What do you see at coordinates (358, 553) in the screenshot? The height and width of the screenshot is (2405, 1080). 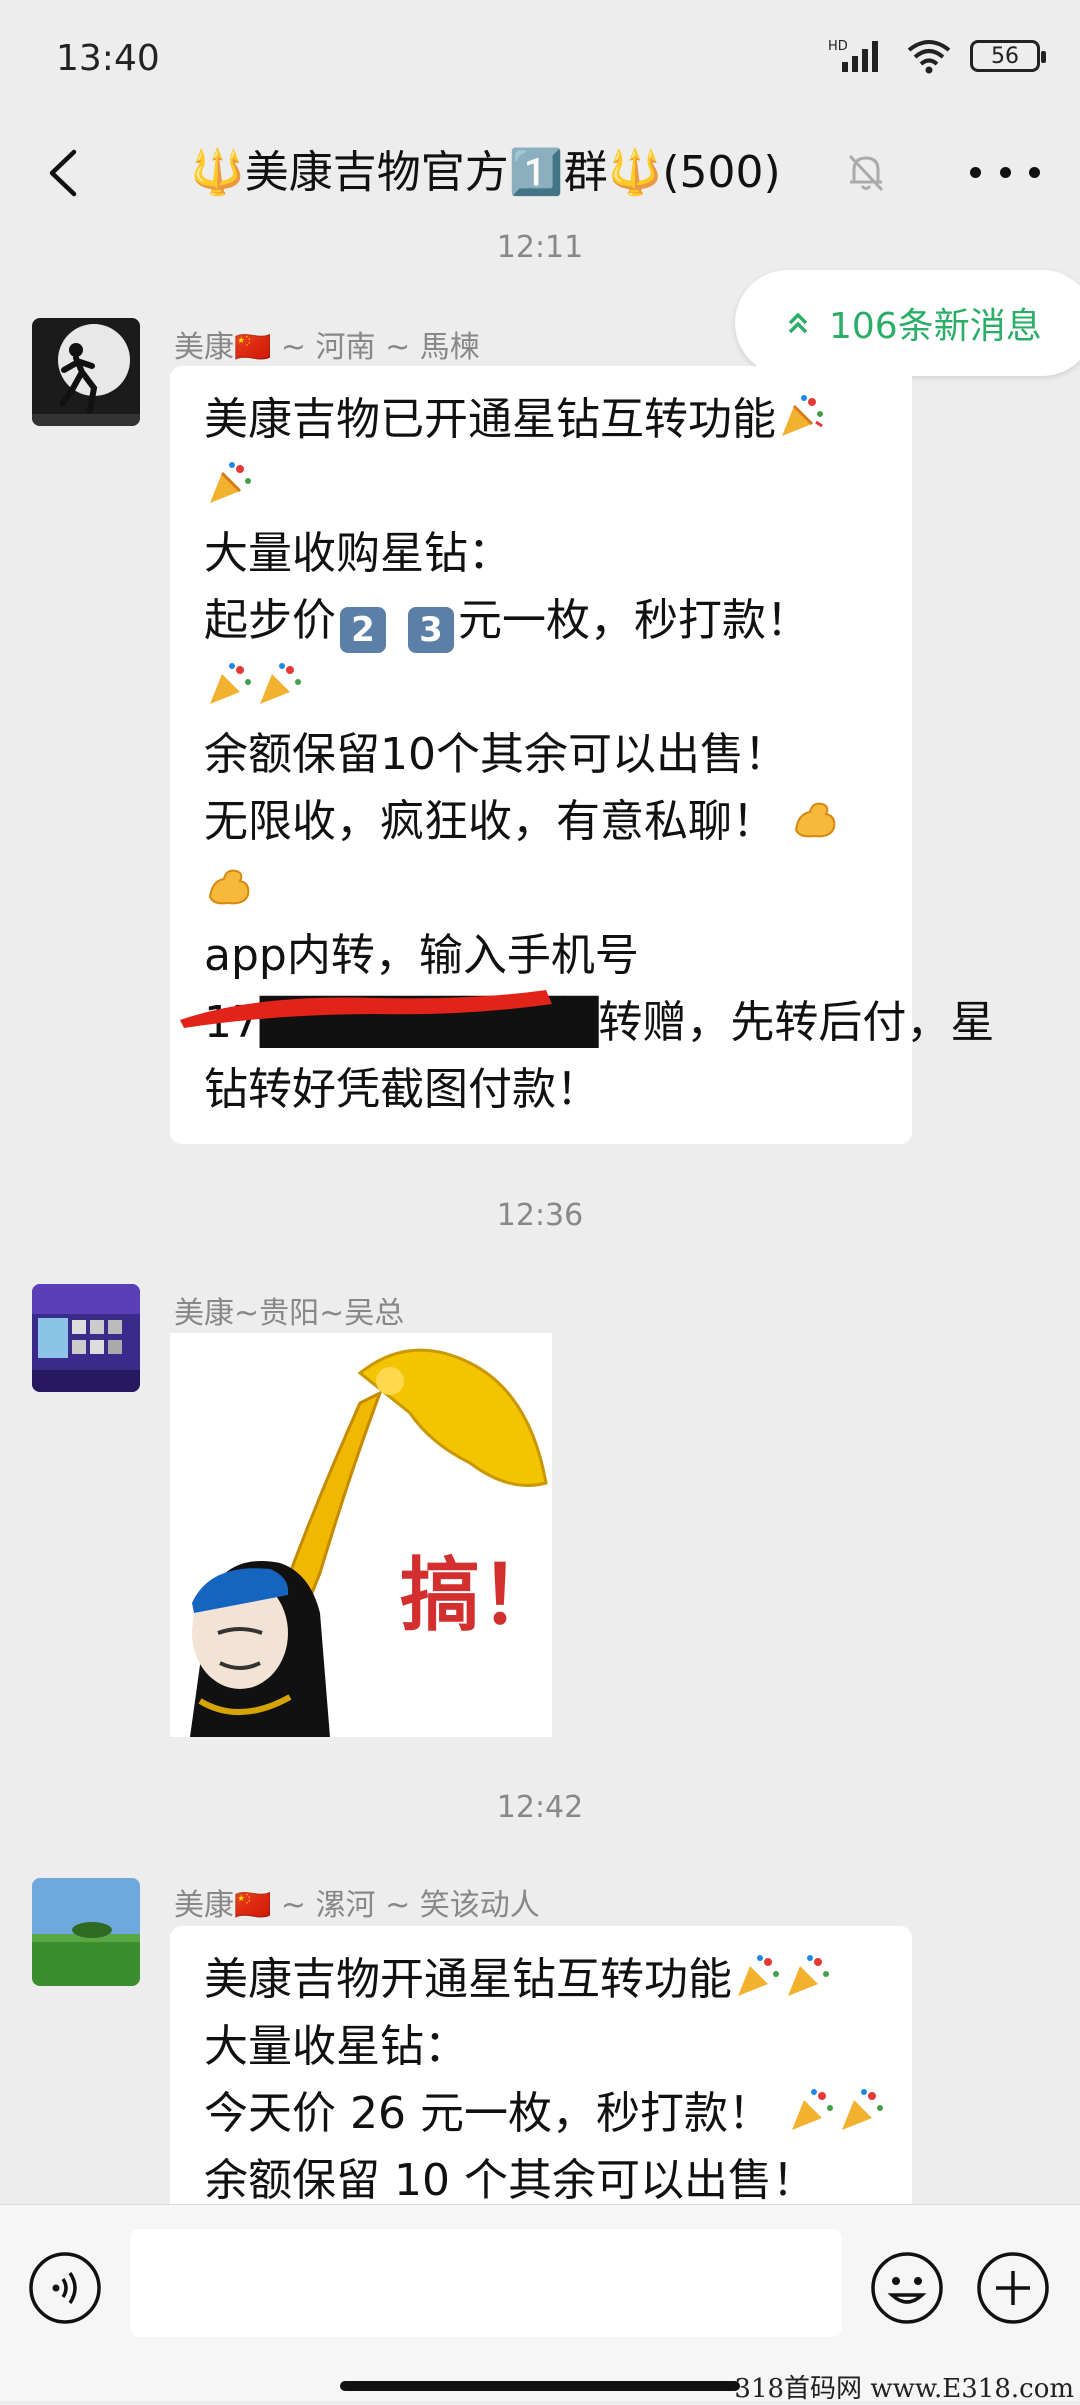 I see `message-line: 大量收购星钻：` at bounding box center [358, 553].